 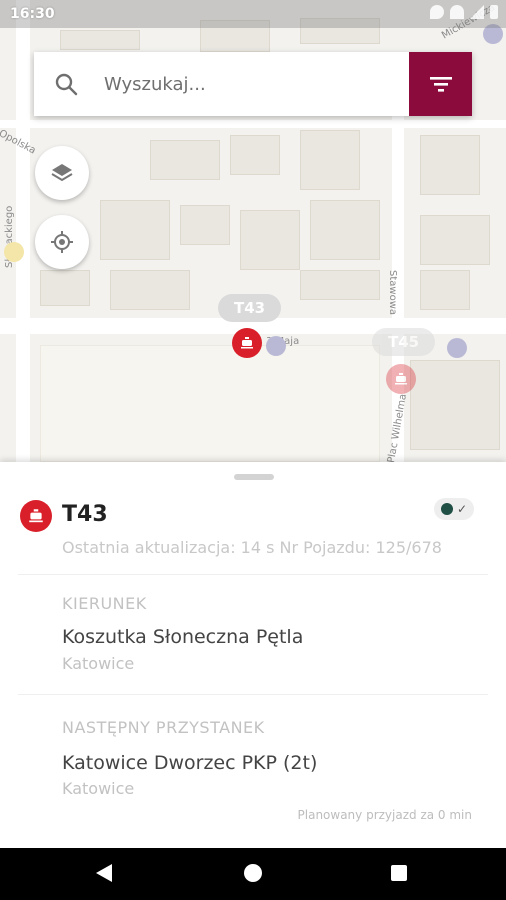 What do you see at coordinates (190, 763) in the screenshot?
I see `next-stop-name: Katowice Dworzec PKP (2t)` at bounding box center [190, 763].